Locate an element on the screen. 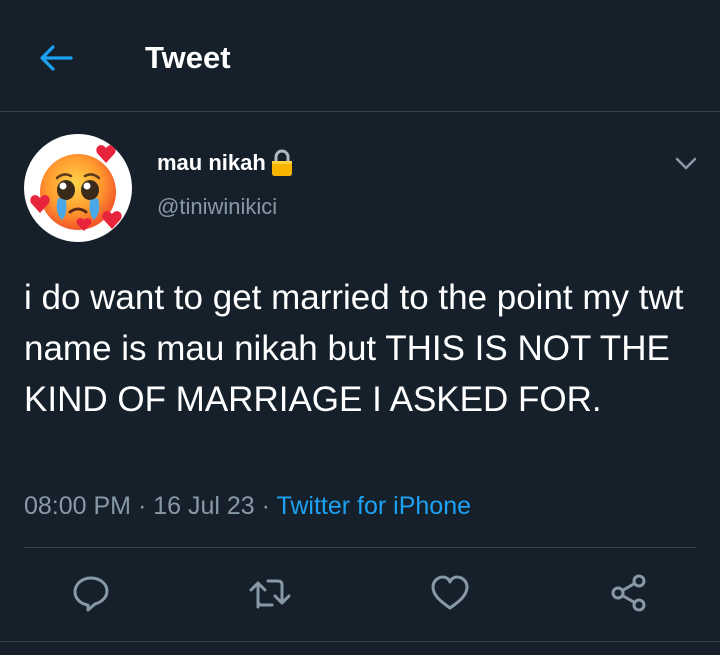  like-icon is located at coordinates (450, 592).